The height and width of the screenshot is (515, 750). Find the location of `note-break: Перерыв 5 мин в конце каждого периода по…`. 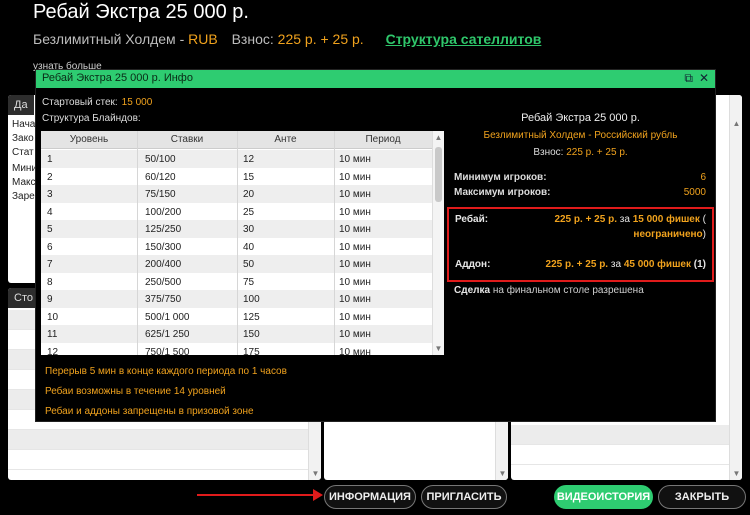

note-break: Перерыв 5 мин в конце каждого периода по… is located at coordinates (166, 371).